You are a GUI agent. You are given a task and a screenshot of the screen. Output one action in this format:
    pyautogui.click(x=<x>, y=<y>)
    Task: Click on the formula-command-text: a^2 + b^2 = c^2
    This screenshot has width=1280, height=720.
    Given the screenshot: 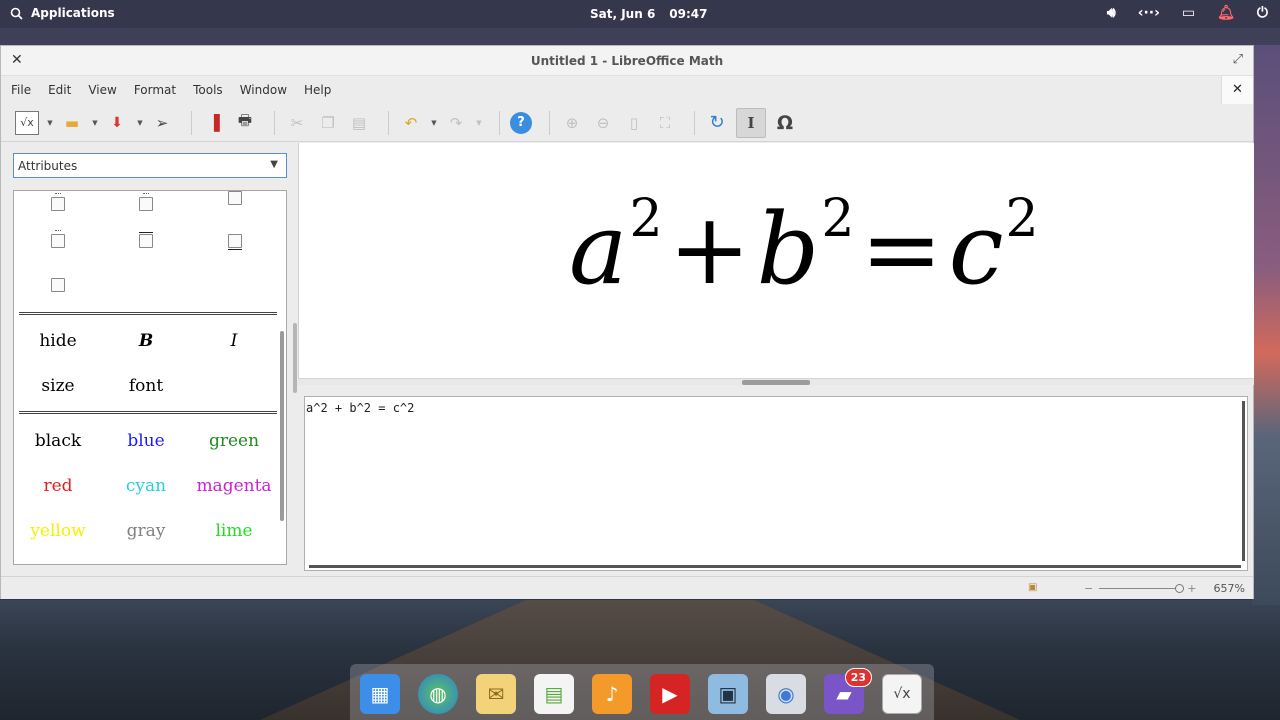 What is the action you would take?
    pyautogui.click(x=359, y=406)
    